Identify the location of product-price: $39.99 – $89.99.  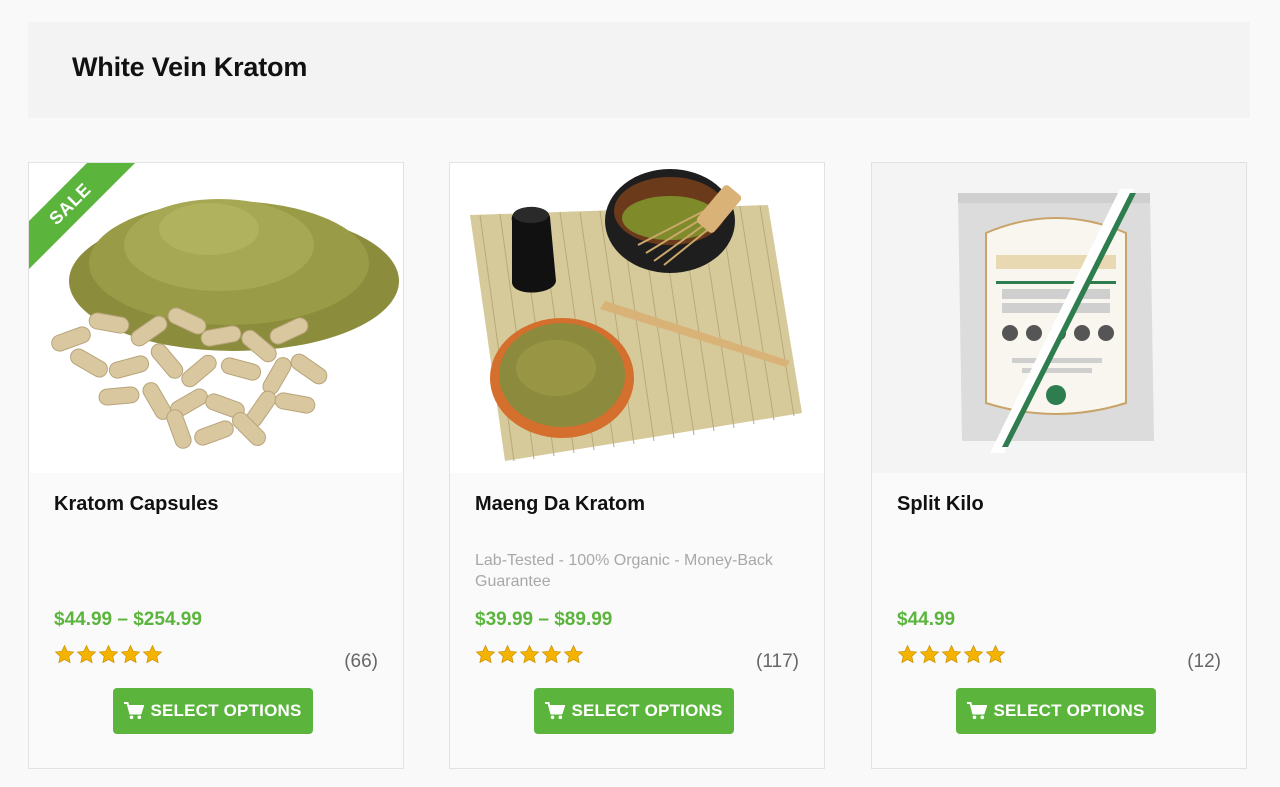
(544, 619).